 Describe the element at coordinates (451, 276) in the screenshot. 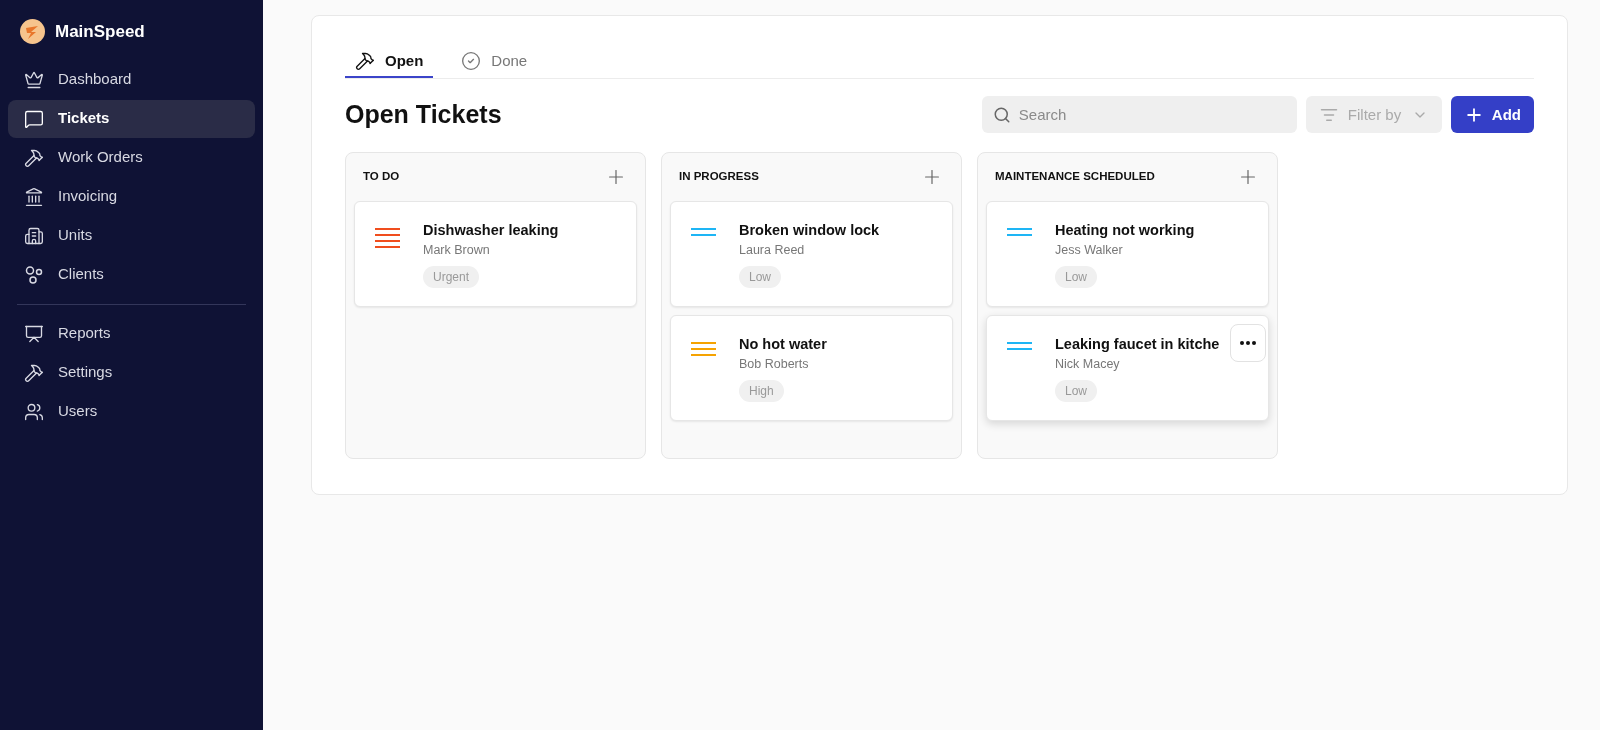

I see `priority-tag: Urgent` at that location.